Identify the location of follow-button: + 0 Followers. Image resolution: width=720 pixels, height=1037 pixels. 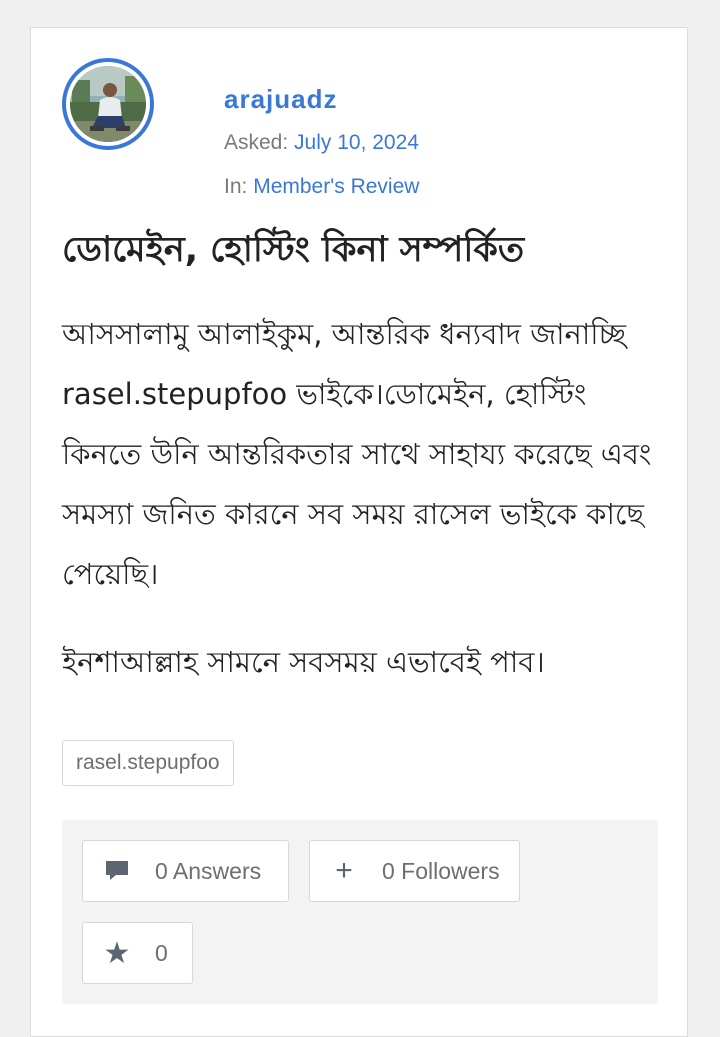
(414, 871).